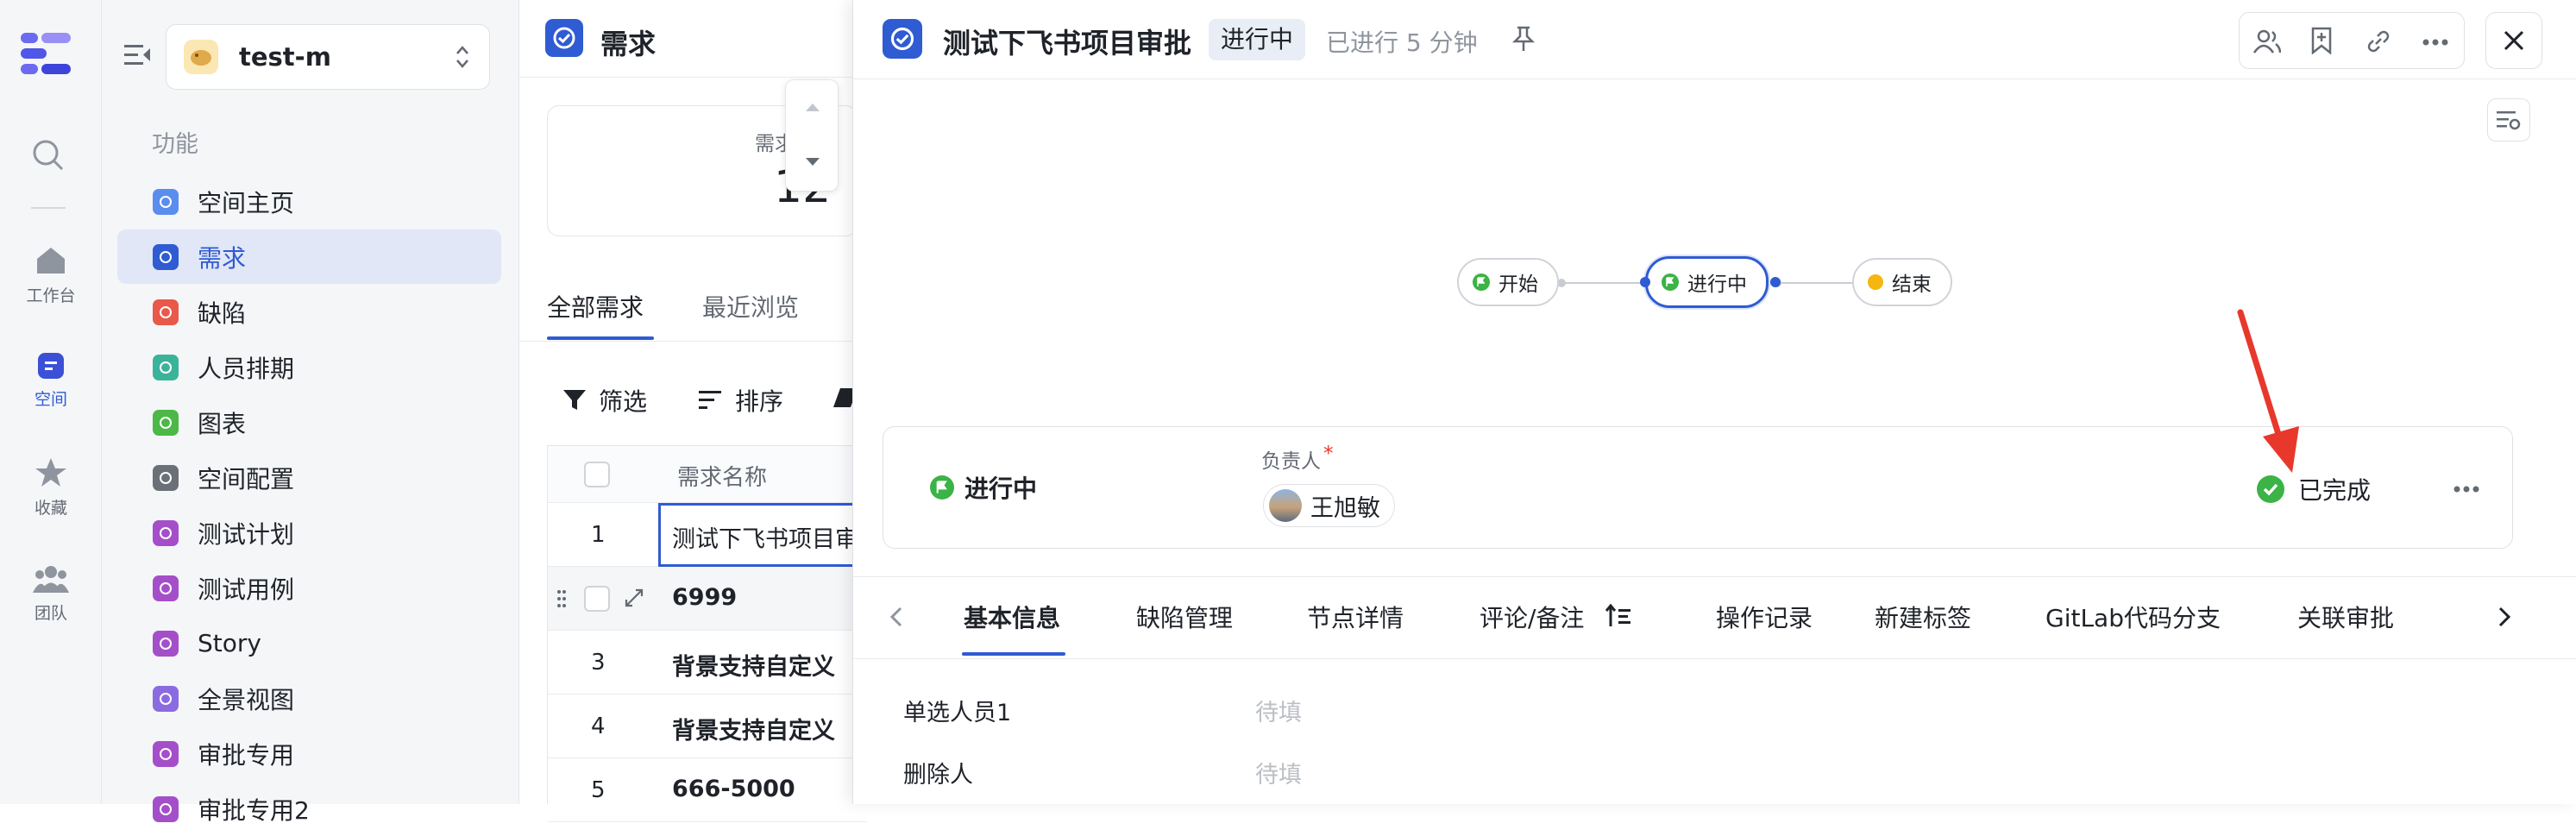  I want to click on status-badge: 进行中, so click(1257, 40).